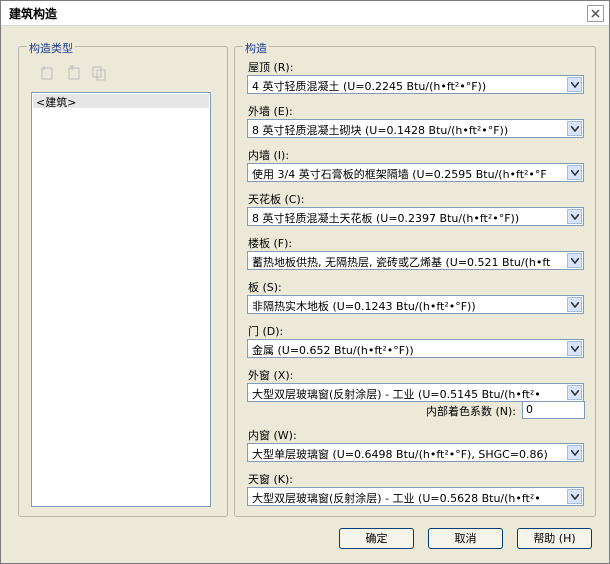  I want to click on roof-label: 屋顶 (R):, so click(271, 67).